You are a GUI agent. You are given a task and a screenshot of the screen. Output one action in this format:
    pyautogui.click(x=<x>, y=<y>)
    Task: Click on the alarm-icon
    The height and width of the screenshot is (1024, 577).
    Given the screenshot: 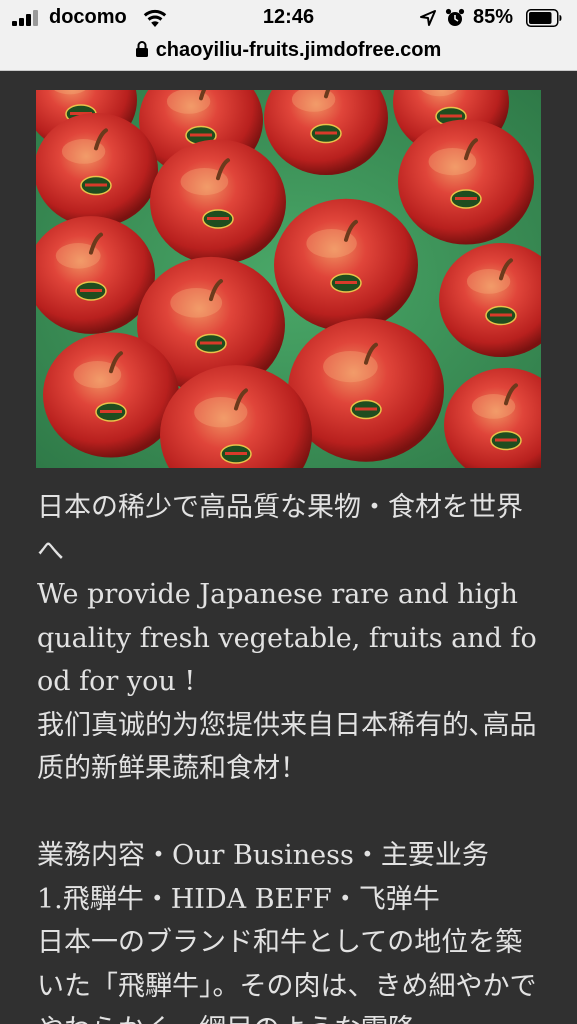 What is the action you would take?
    pyautogui.click(x=455, y=17)
    